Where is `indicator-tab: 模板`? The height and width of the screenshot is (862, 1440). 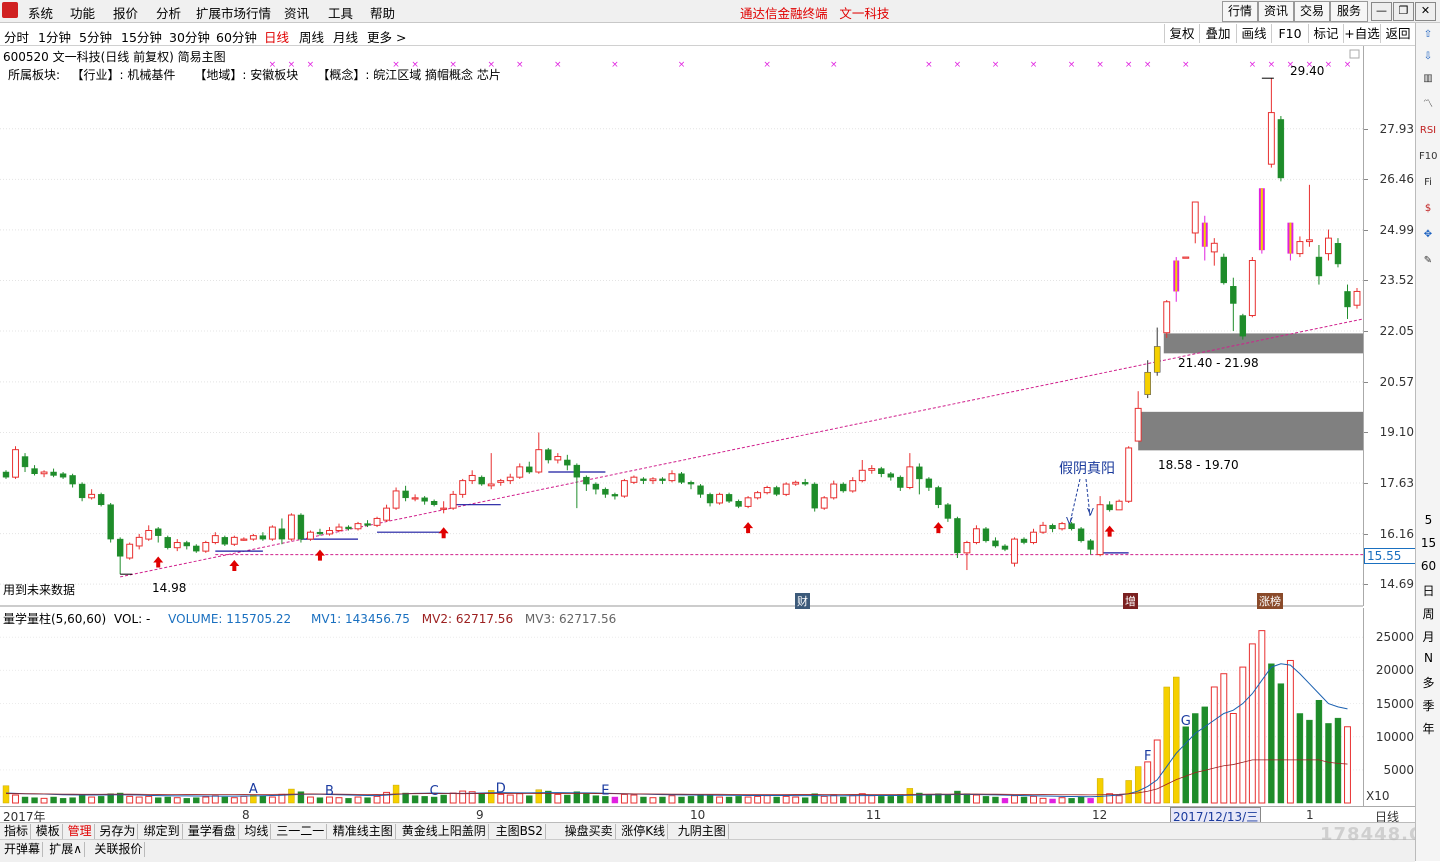 indicator-tab: 模板 is located at coordinates (48, 831).